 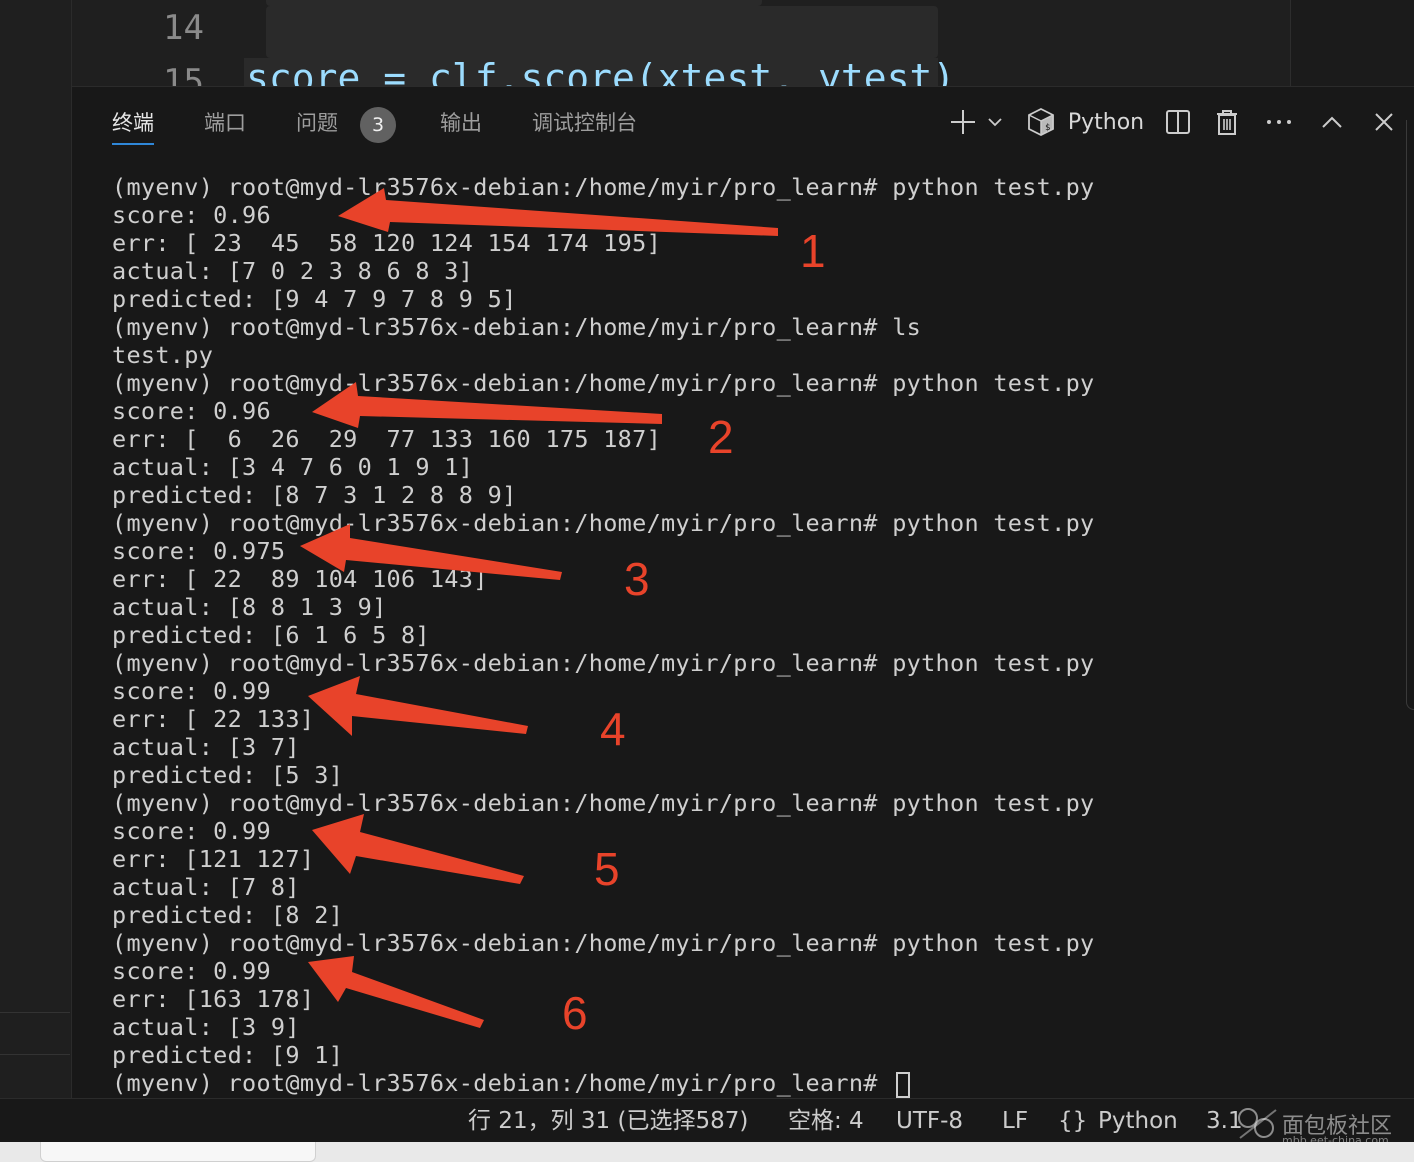 I want to click on window-bottom-edge, so click(x=707, y=1152).